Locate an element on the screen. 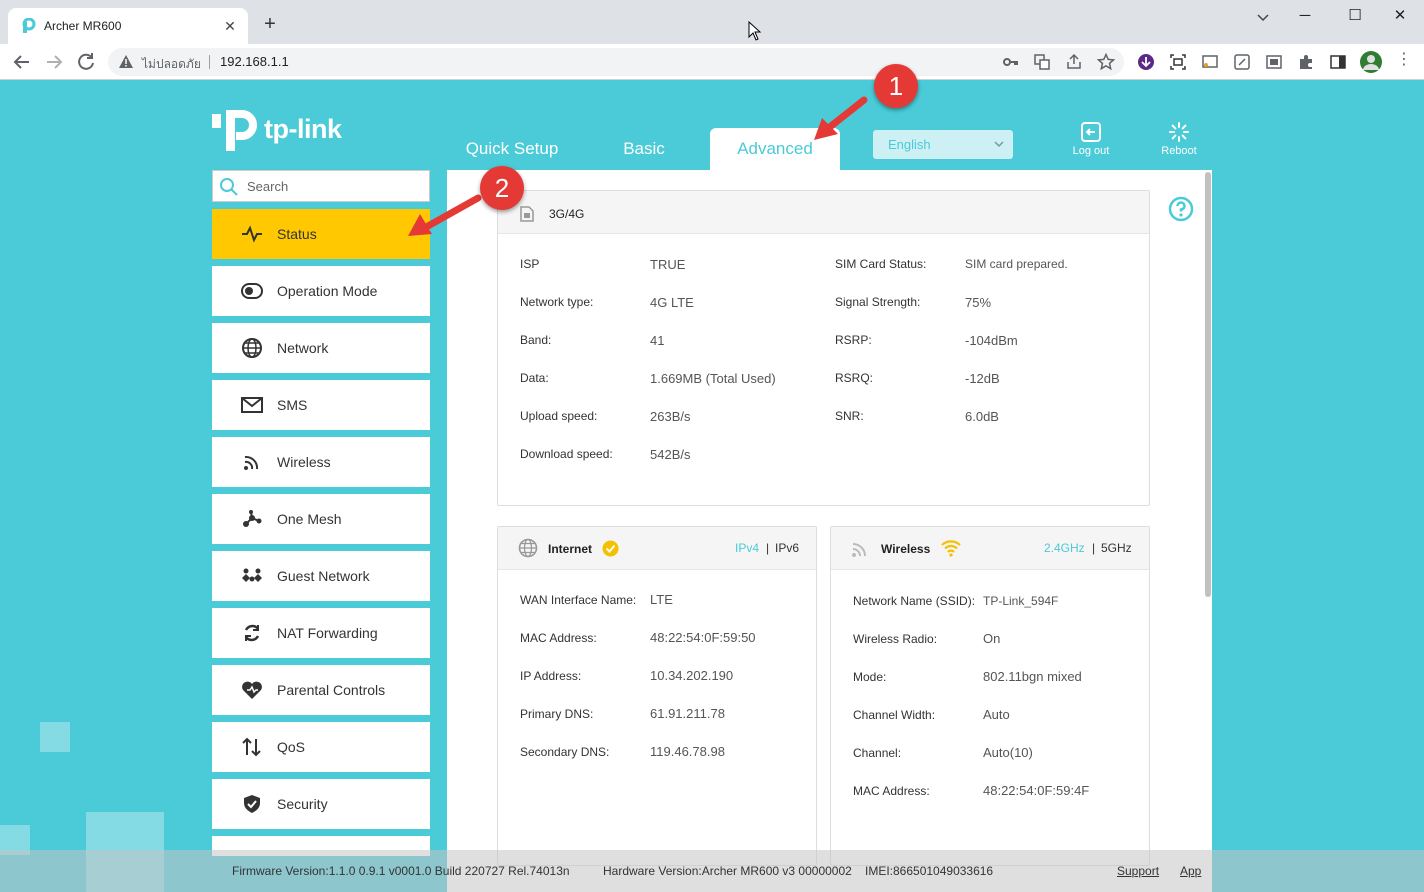 Image resolution: width=1424 pixels, height=892 pixels. field-label: Mode: is located at coordinates (870, 677).